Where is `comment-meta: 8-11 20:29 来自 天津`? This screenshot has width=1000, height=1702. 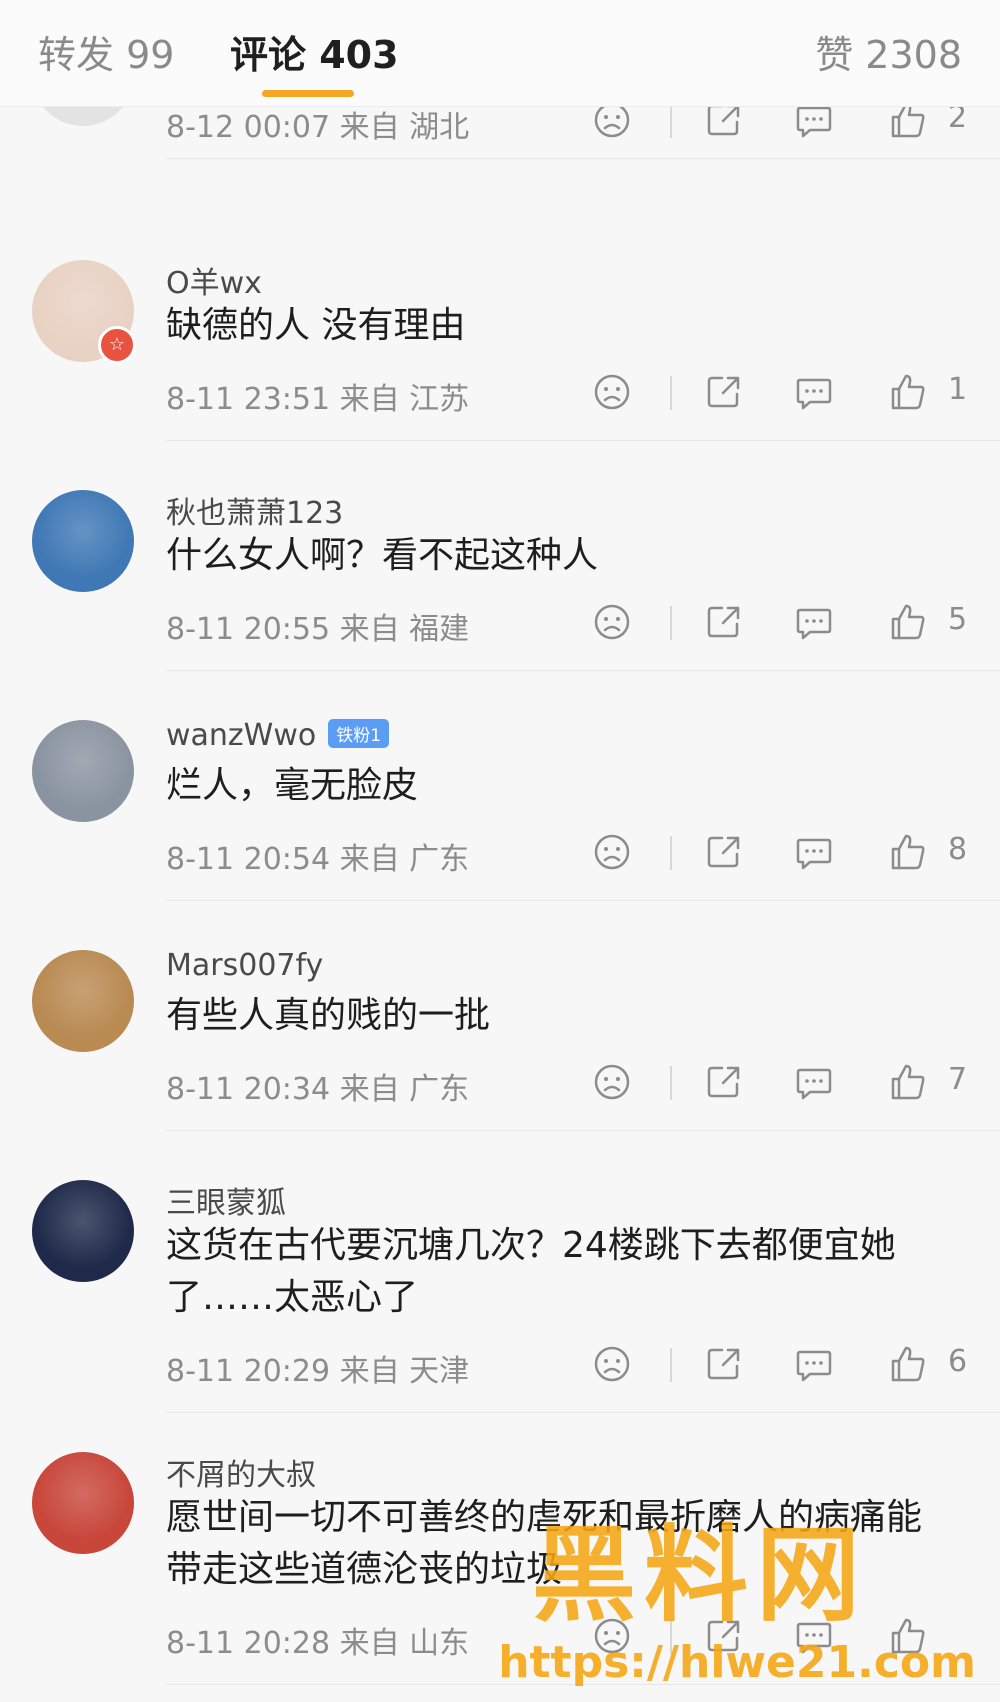
comment-meta: 8-11 20:29 来自 天津 is located at coordinates (318, 1371).